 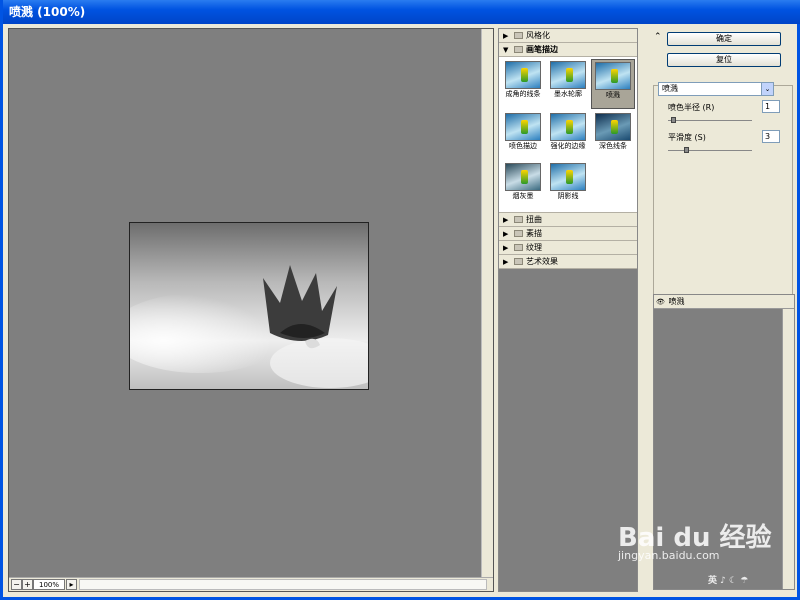 What do you see at coordinates (518, 49) in the screenshot?
I see `folder-open-icon` at bounding box center [518, 49].